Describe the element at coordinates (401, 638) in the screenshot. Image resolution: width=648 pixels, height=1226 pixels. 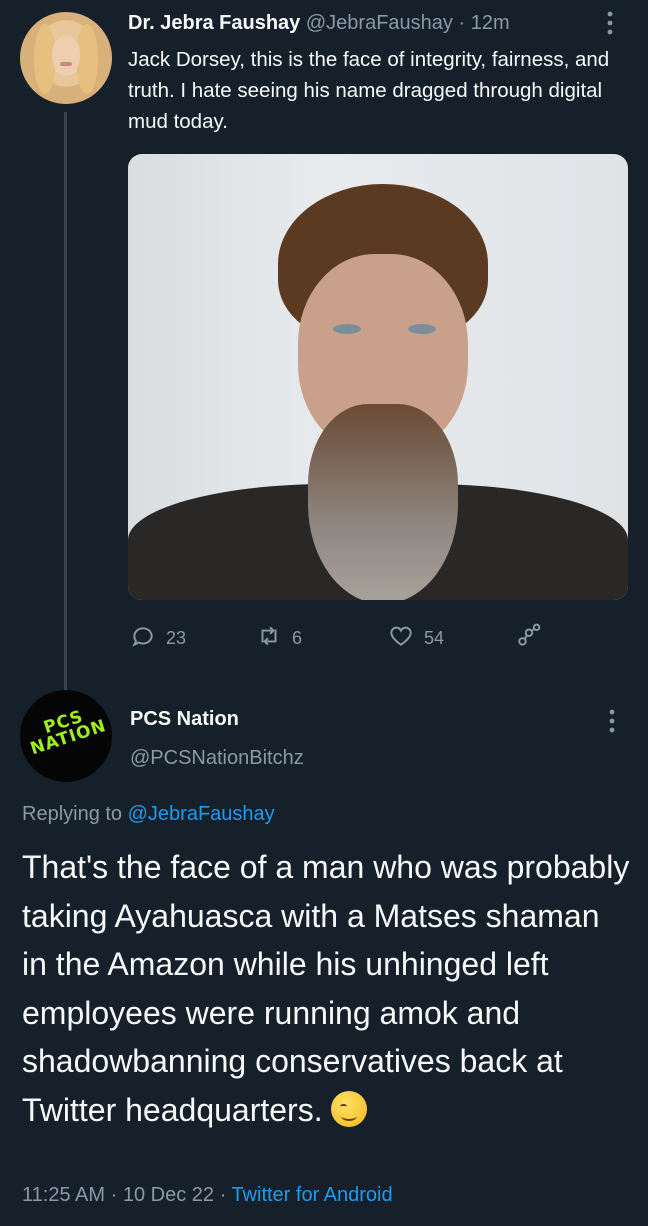
I see `heart-icon` at that location.